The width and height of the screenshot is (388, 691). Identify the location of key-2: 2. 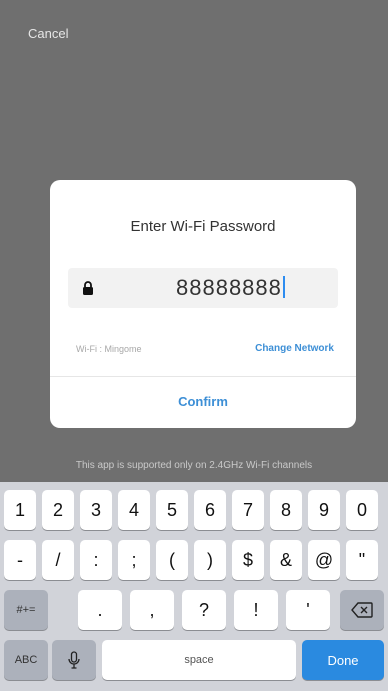
(58, 510).